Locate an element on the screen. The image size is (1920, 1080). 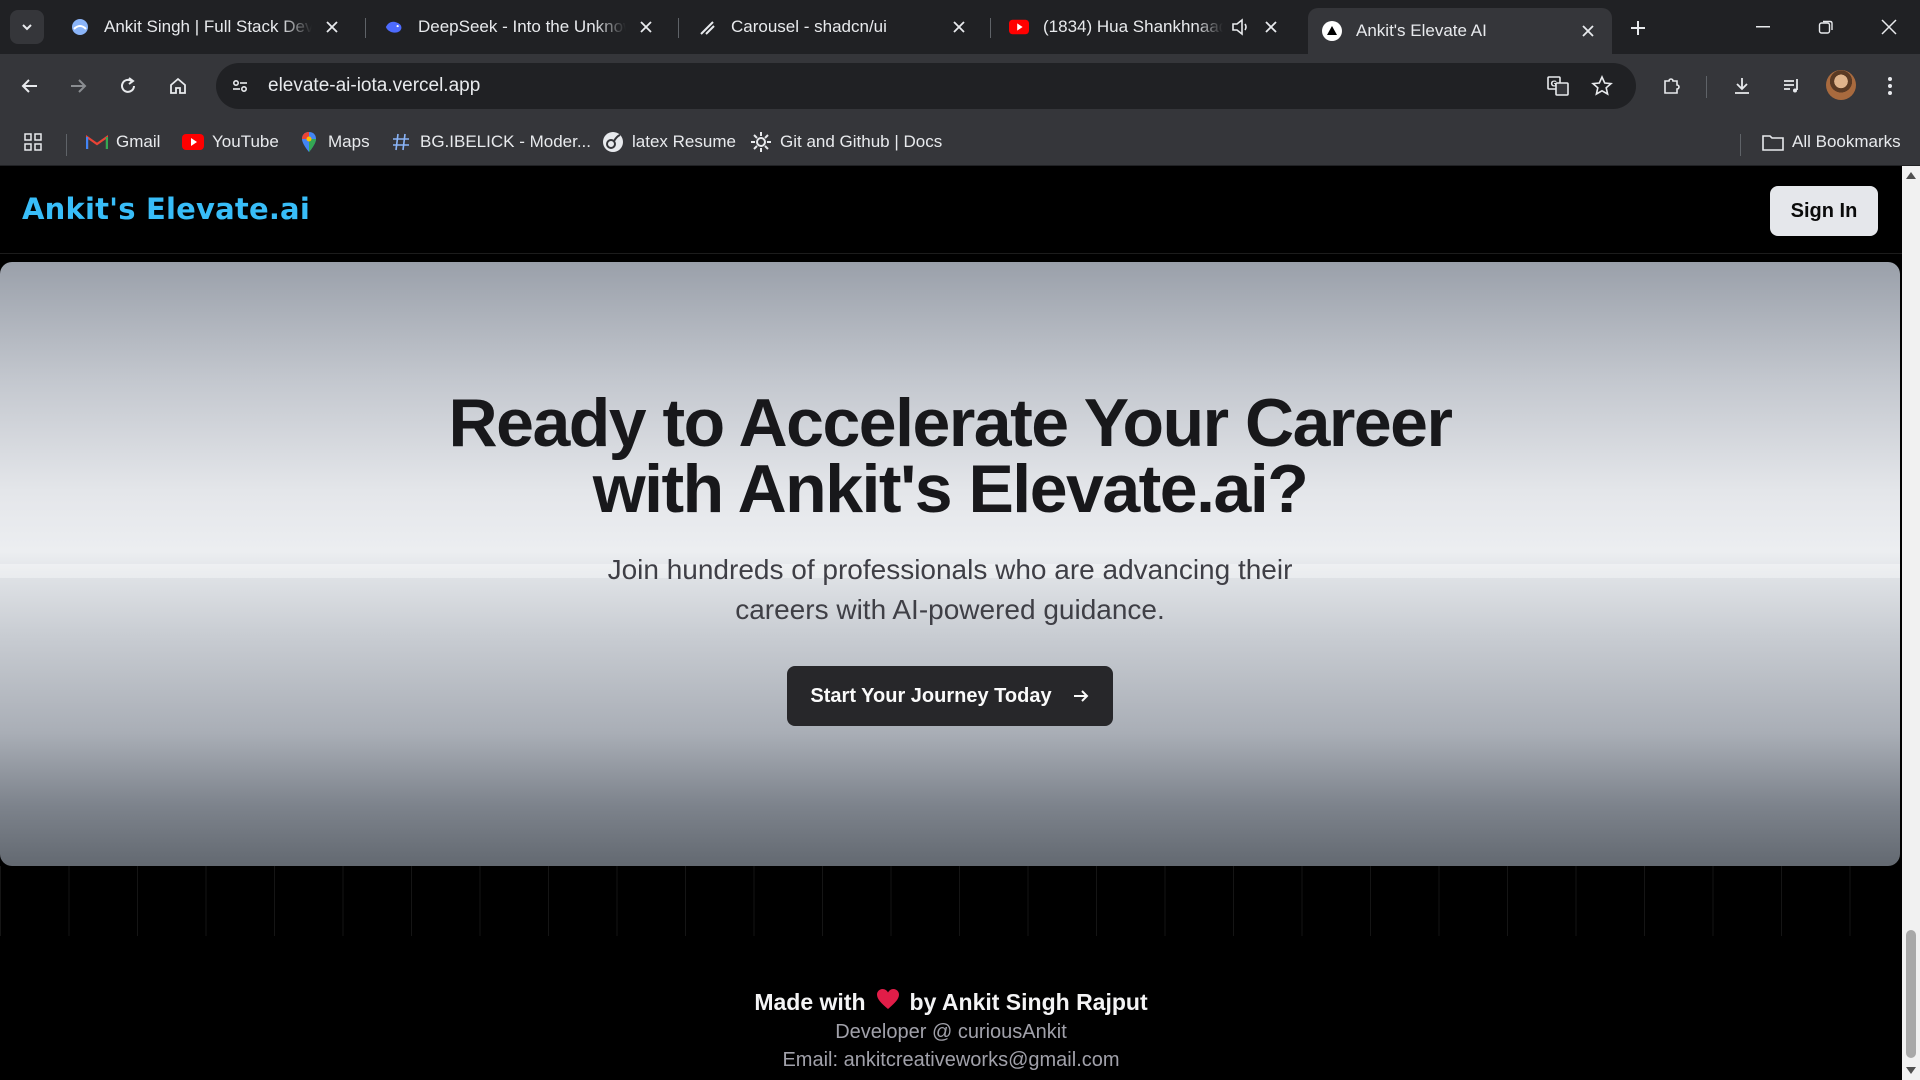
download-icon is located at coordinates (1742, 86).